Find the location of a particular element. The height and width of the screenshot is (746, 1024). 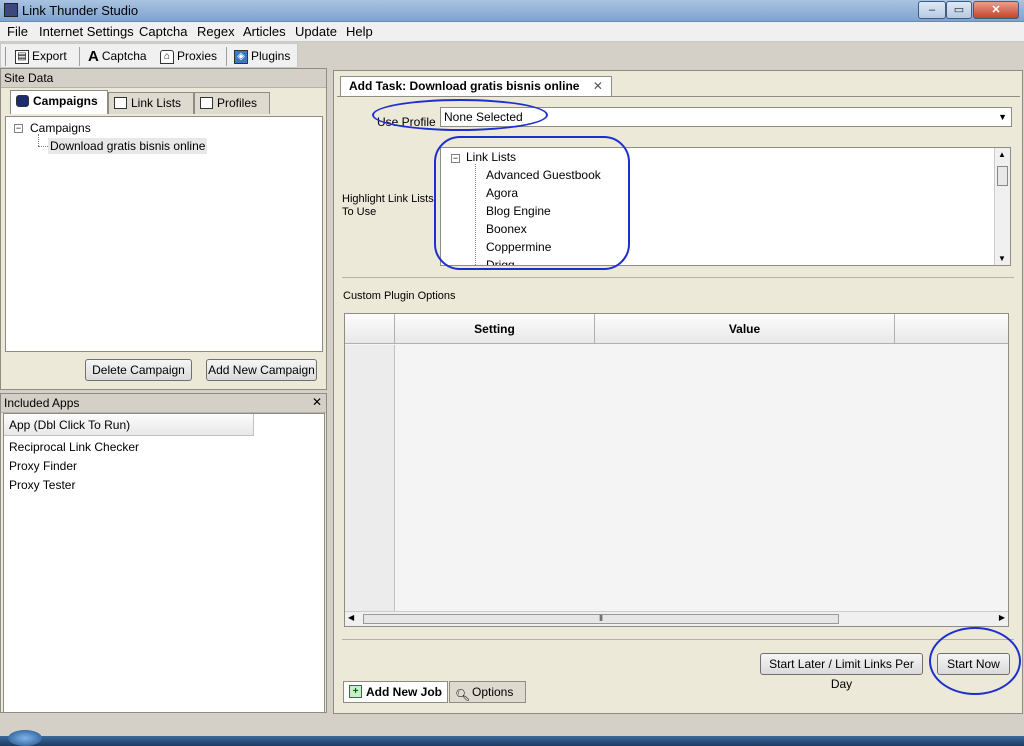

highlight-link-lists-label: Highlight Link Lists To Use is located at coordinates (388, 205).